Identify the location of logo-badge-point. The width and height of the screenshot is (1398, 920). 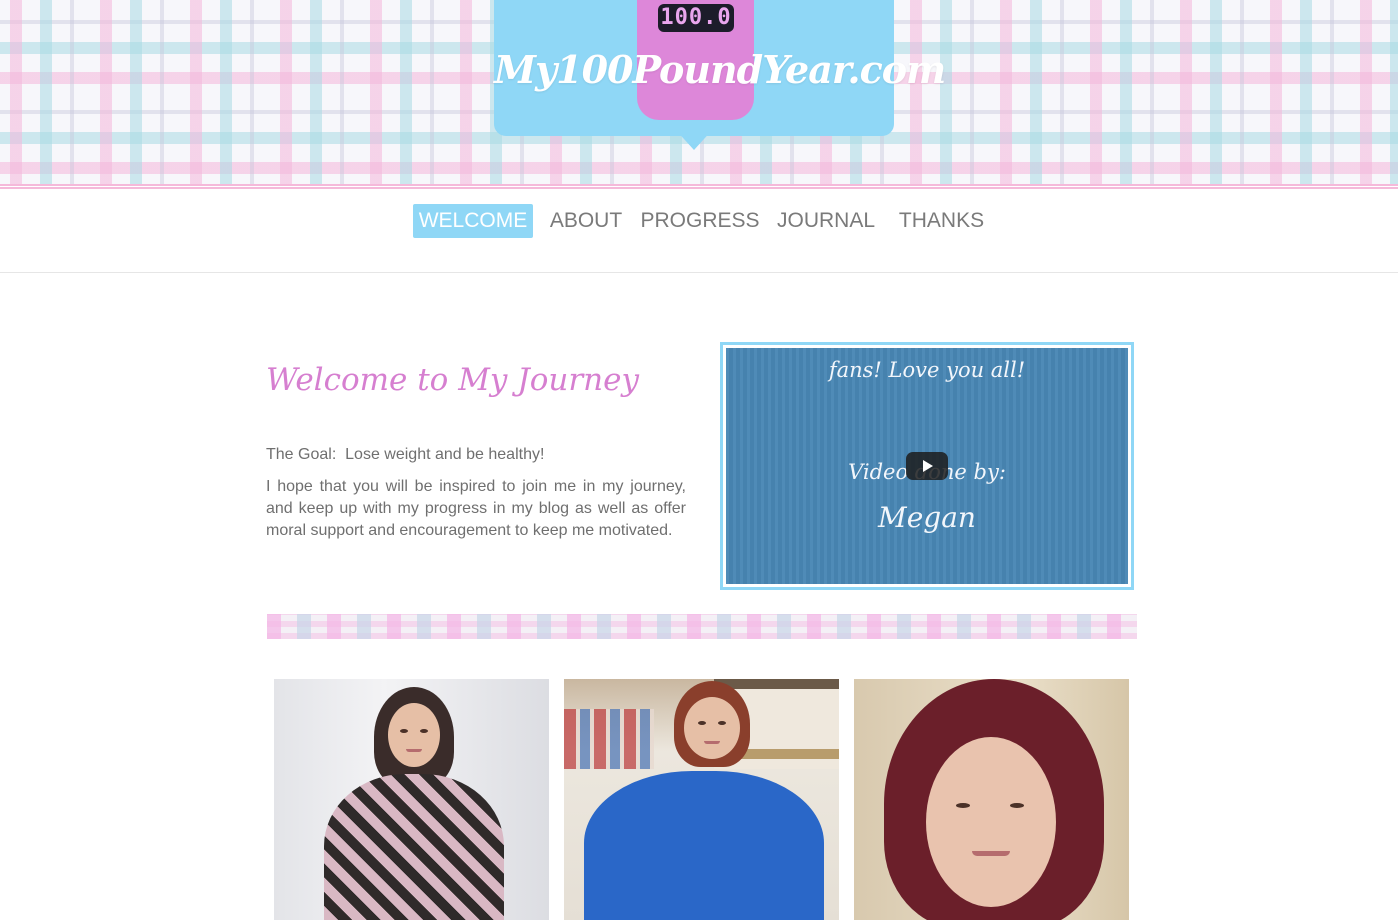
(694, 139).